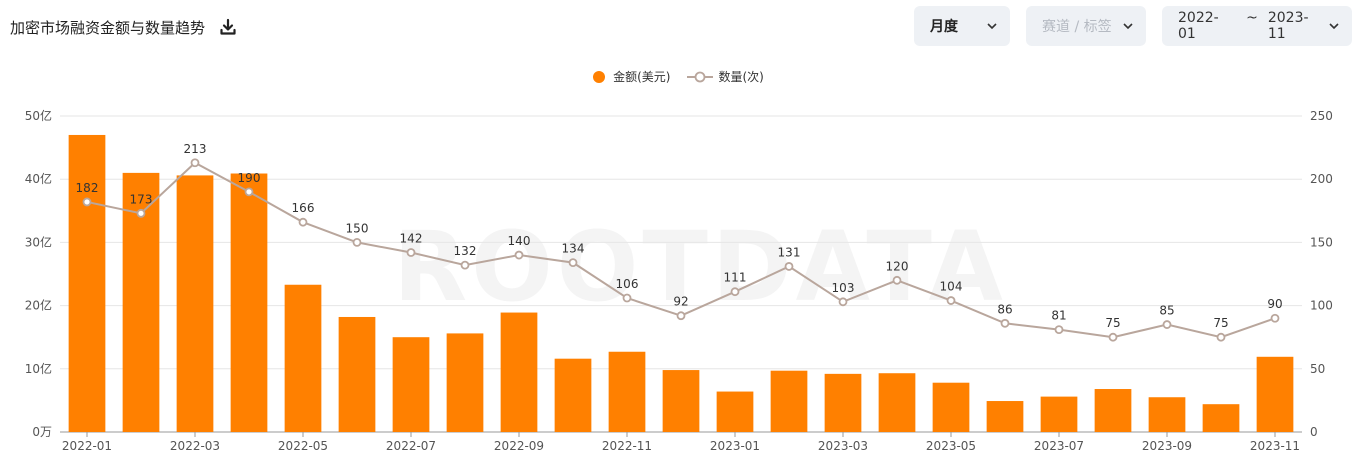 This screenshot has height=462, width=1357. What do you see at coordinates (627, 284) in the screenshot?
I see `data-label: 106` at bounding box center [627, 284].